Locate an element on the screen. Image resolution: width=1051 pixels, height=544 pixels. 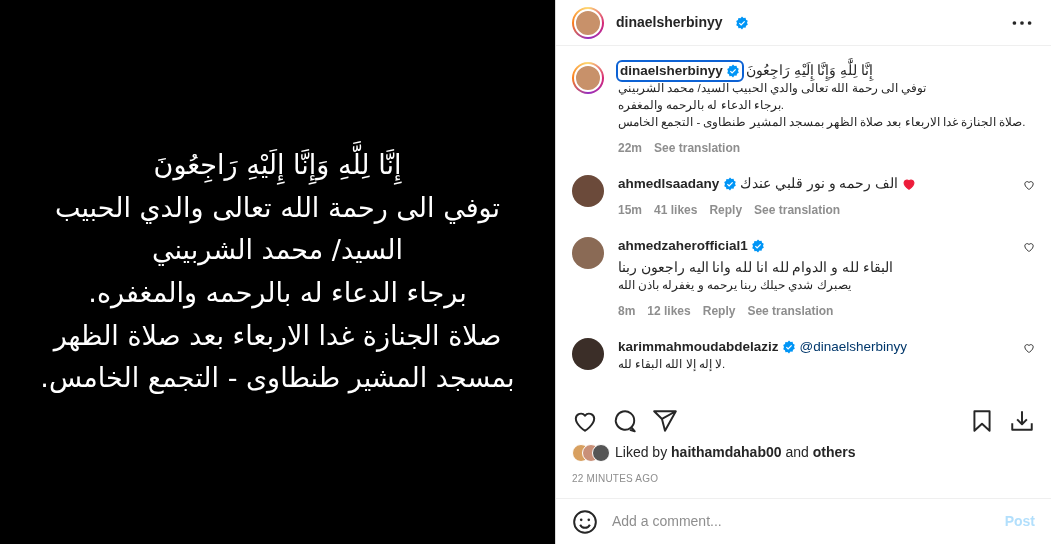
comment-text: يصبرك شدي حيلك ربنا يرحمه و يغفرله باذن الله is located at coordinates (735, 285).